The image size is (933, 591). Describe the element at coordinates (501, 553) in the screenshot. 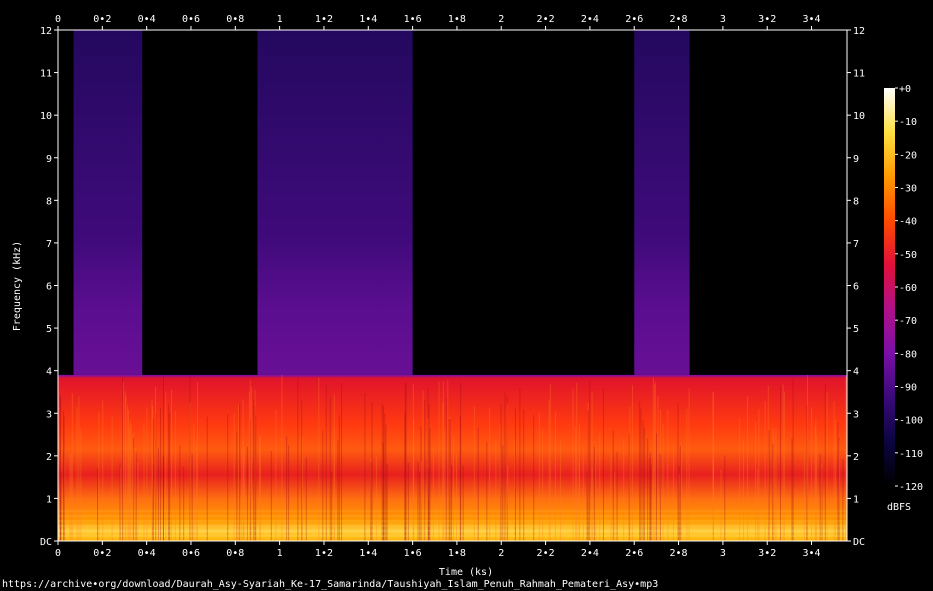

I see `x-tick-label: 2` at that location.